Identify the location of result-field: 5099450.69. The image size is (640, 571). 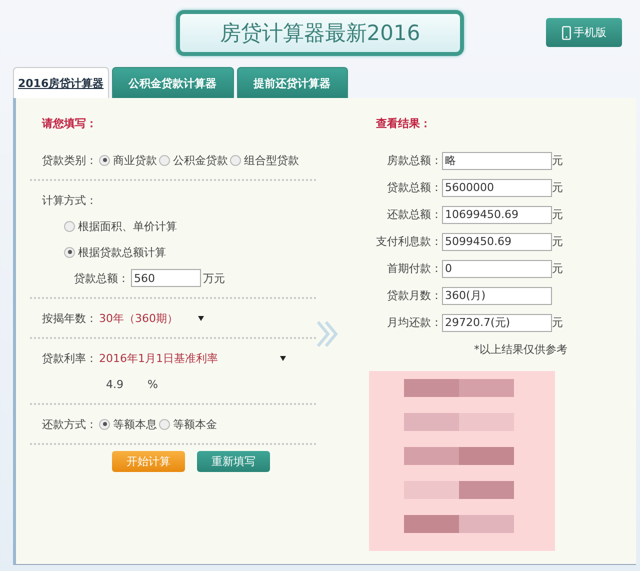
(497, 241).